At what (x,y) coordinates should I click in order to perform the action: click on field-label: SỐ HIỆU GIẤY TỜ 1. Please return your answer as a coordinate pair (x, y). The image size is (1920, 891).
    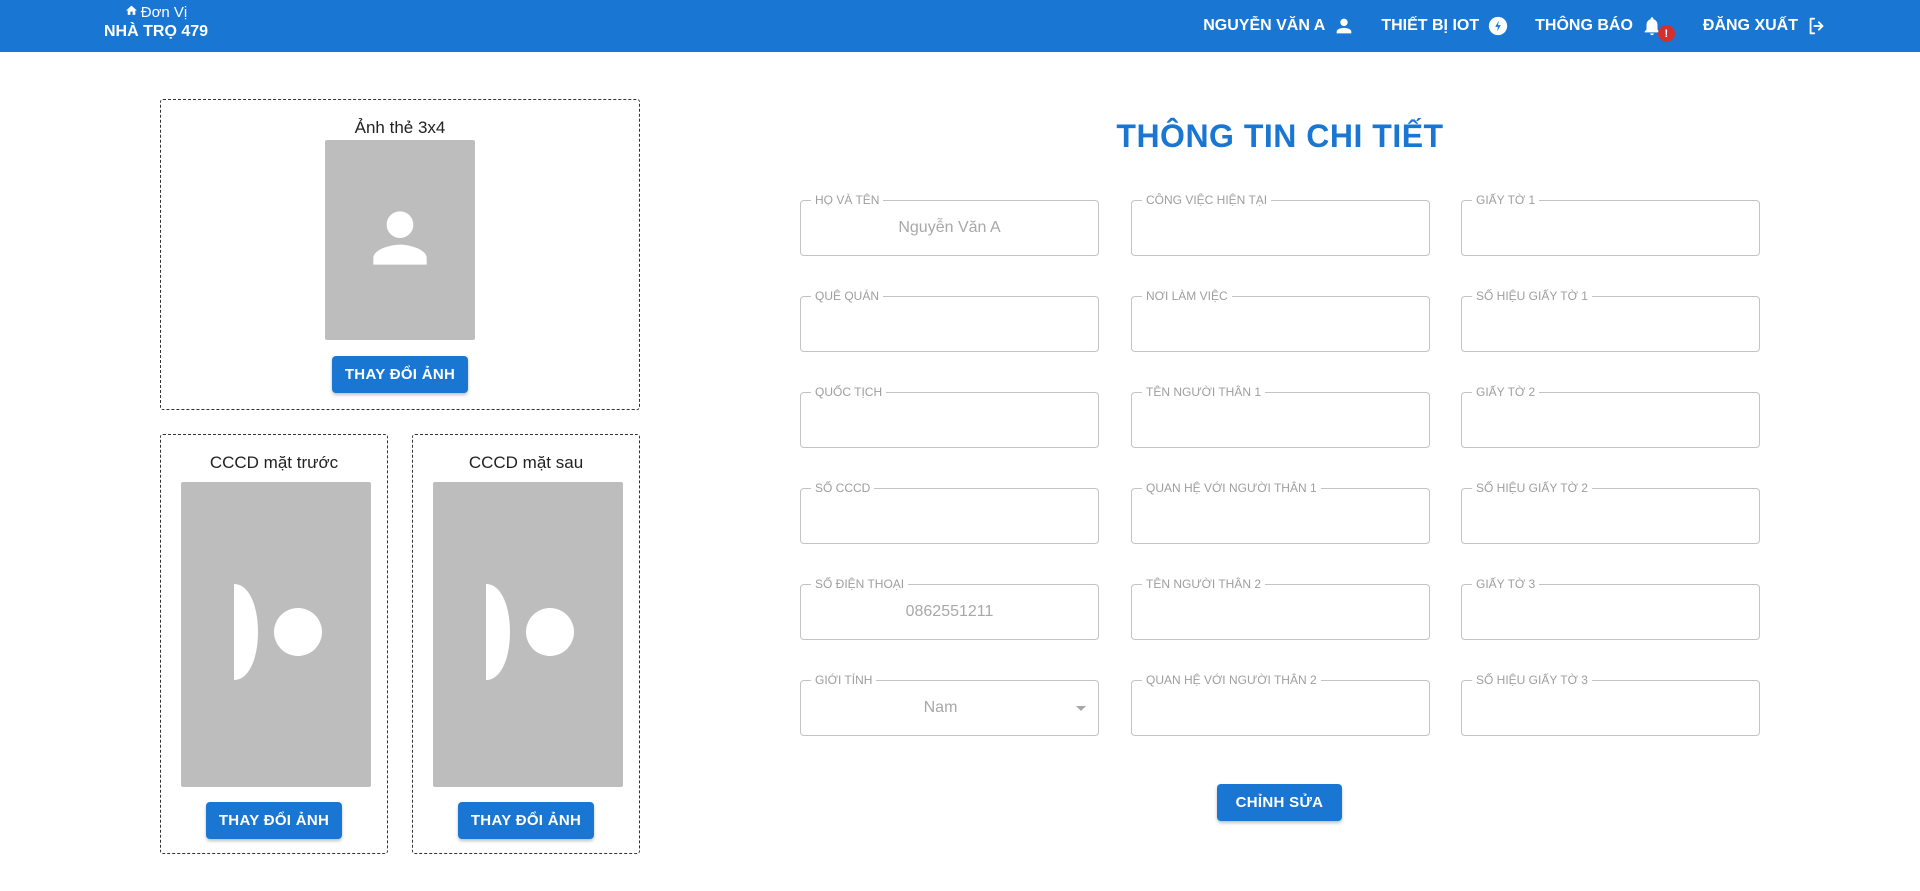
    Looking at the image, I should click on (1532, 296).